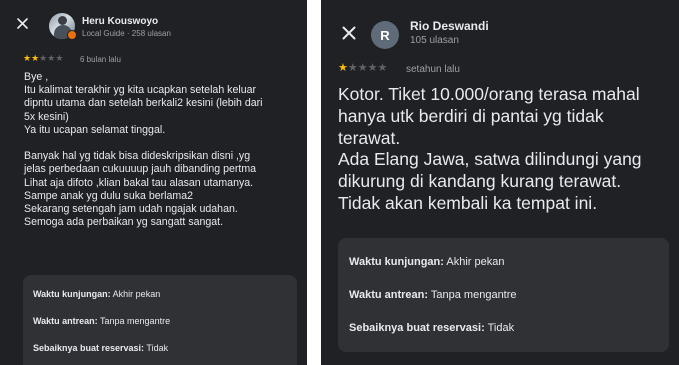  What do you see at coordinates (434, 40) in the screenshot?
I see `reviewer-meta: 105 ulasan` at bounding box center [434, 40].